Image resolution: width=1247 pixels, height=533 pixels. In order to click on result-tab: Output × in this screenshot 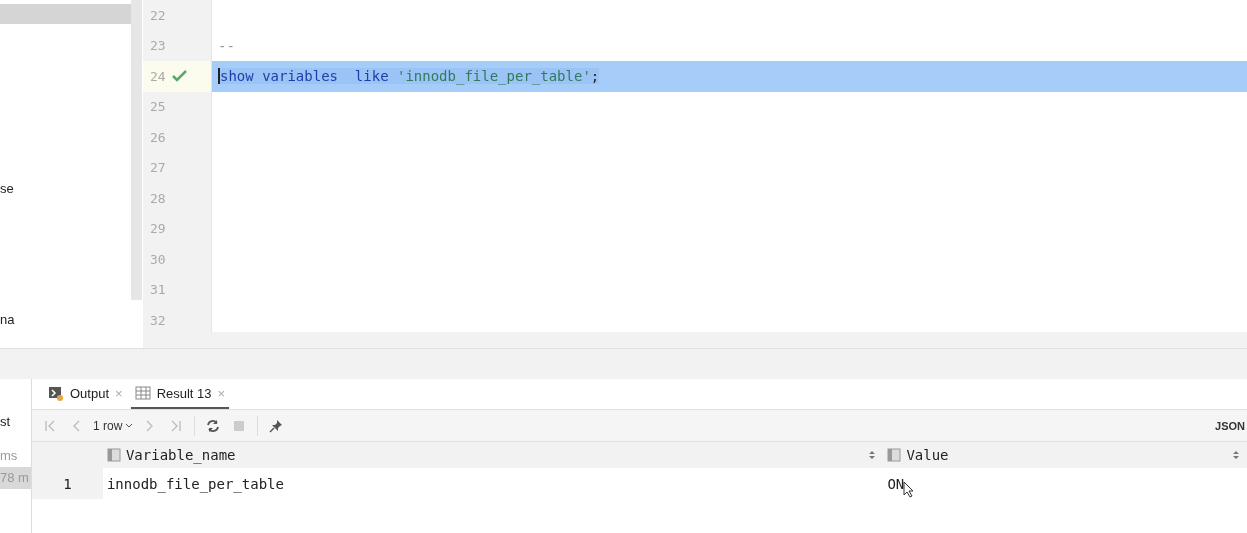, I will do `click(85, 394)`.